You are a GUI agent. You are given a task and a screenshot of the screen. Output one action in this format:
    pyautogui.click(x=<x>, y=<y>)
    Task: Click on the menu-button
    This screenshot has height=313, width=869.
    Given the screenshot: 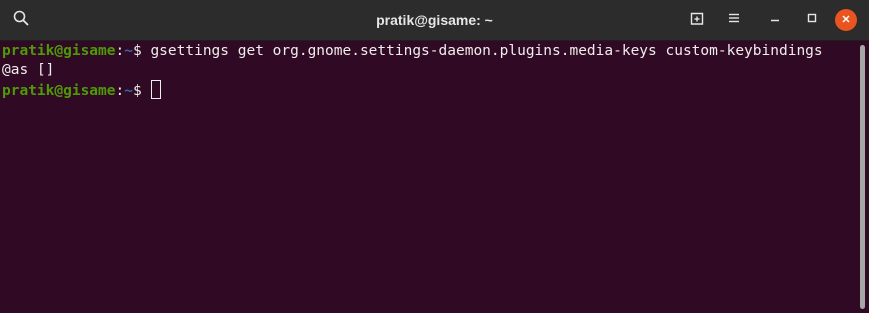 What is the action you would take?
    pyautogui.click(x=734, y=20)
    